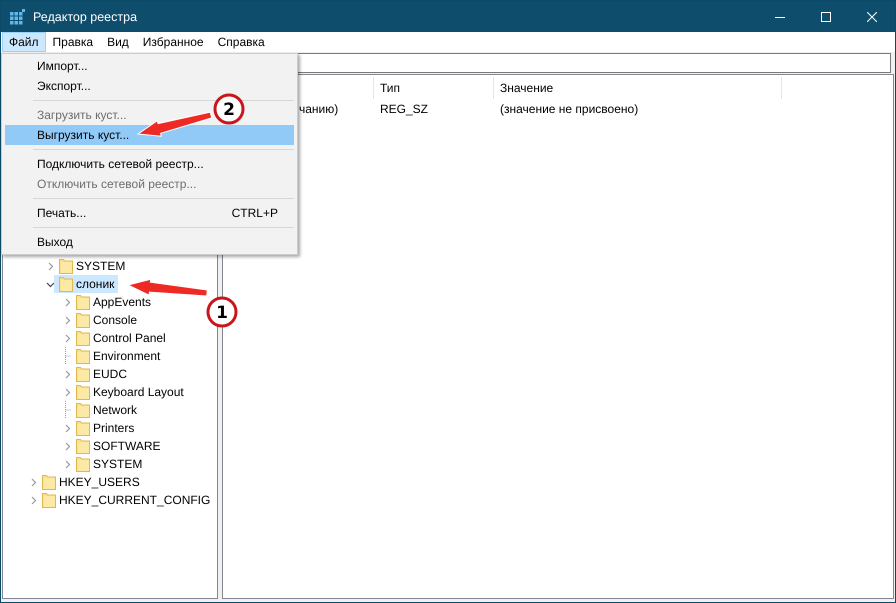 Image resolution: width=896 pixels, height=603 pixels. Describe the element at coordinates (173, 42) in the screenshot. I see `menu-item: Избранное` at that location.